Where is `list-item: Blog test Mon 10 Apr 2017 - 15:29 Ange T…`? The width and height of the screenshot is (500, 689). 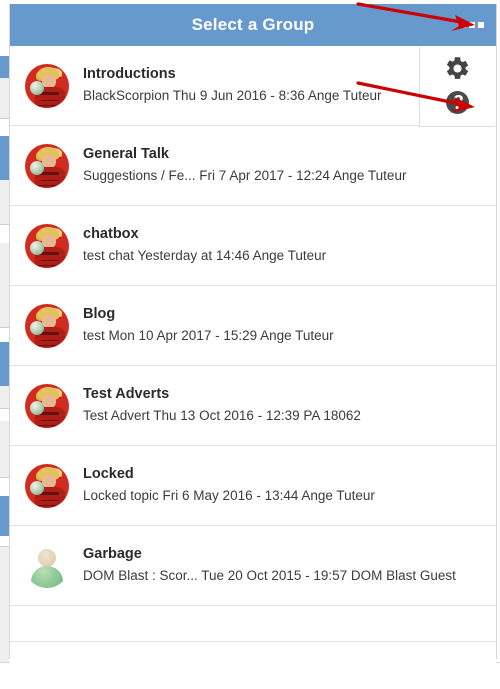
list-item: Blog test Mon 10 Apr 2017 - 15:29 Ange T… is located at coordinates (253, 326).